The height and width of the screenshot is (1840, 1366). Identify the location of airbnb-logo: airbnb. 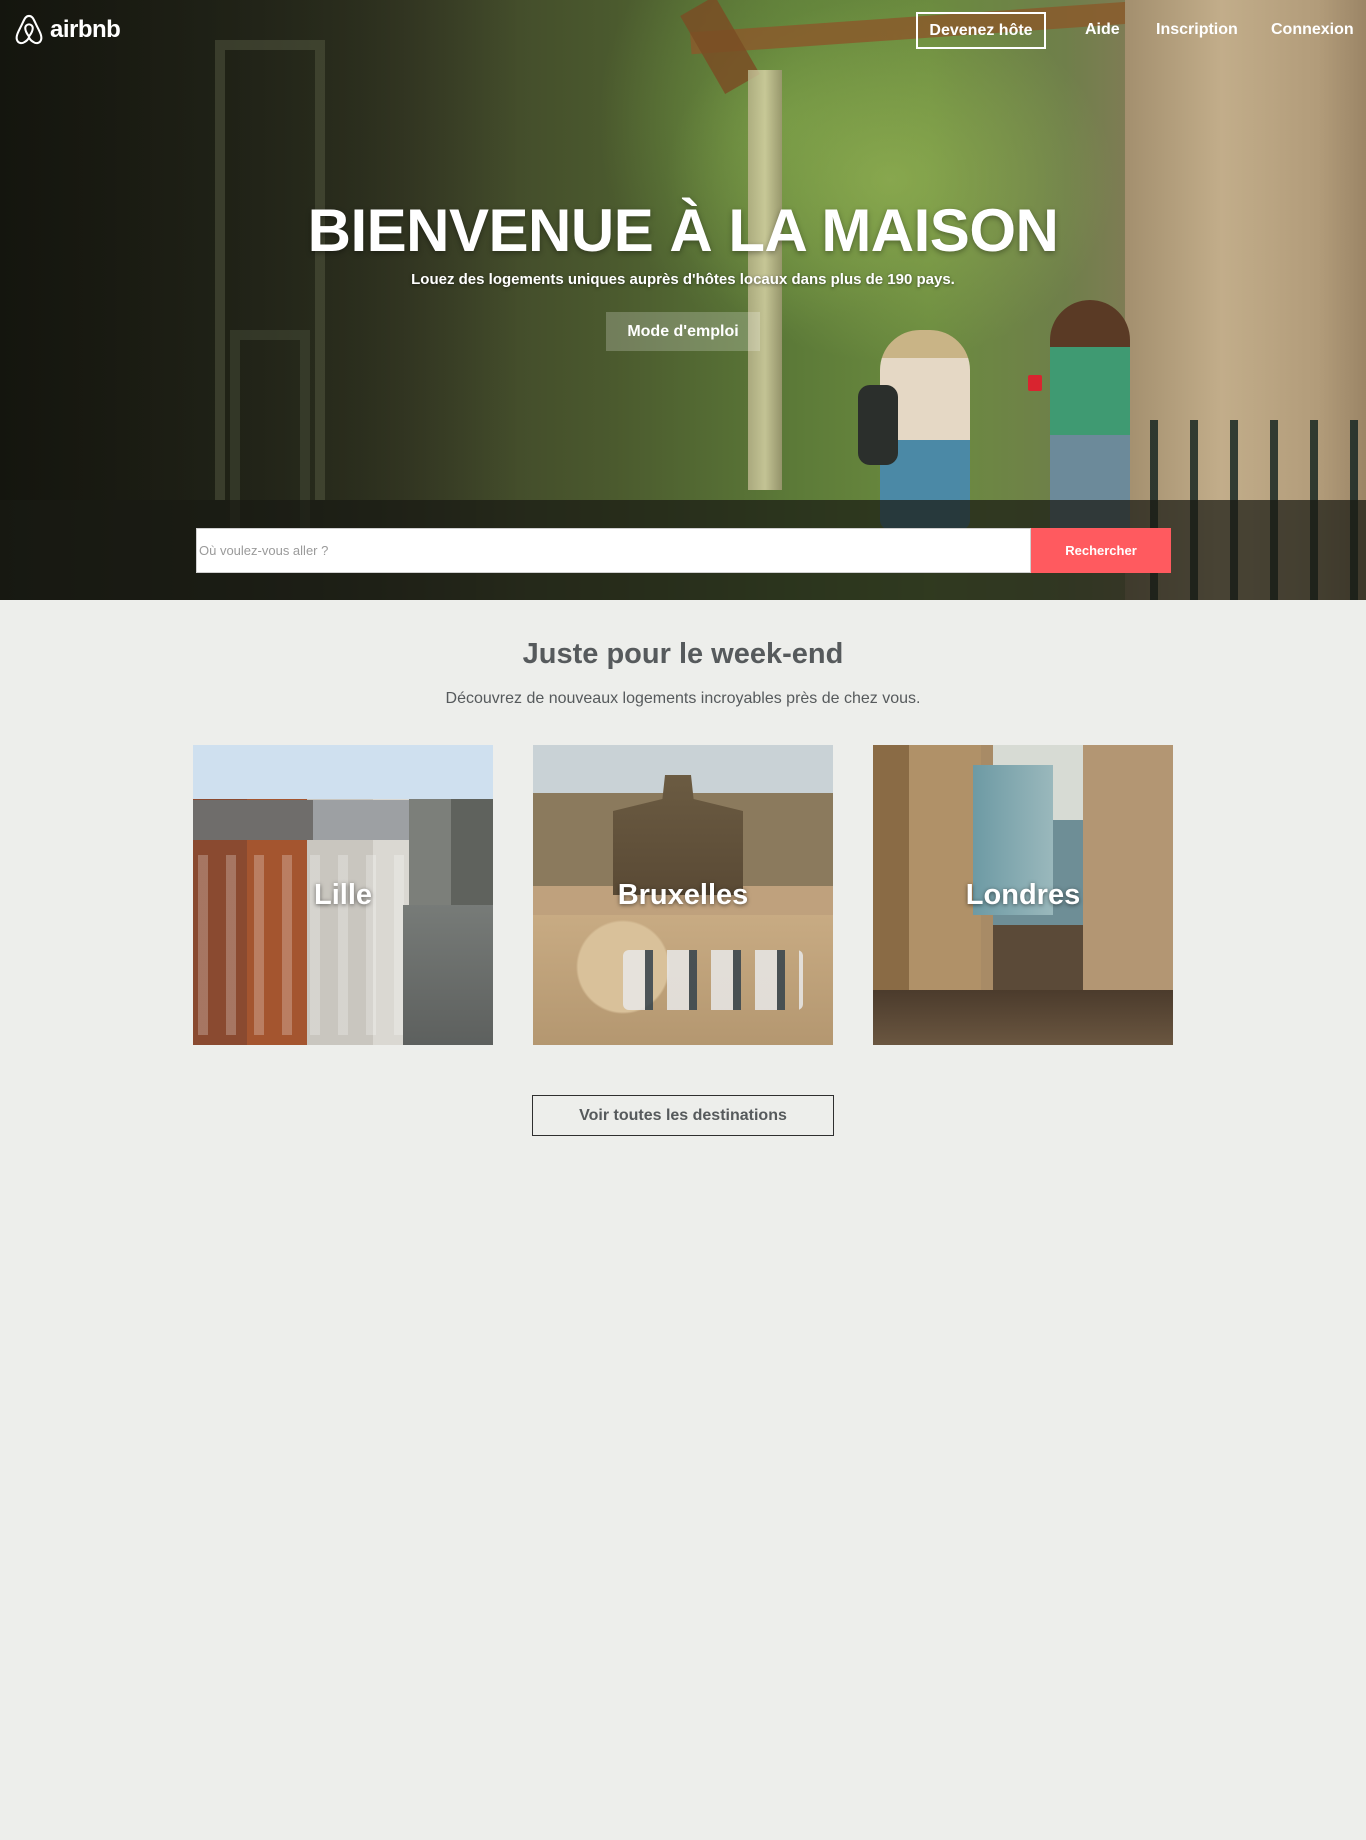
(67, 30).